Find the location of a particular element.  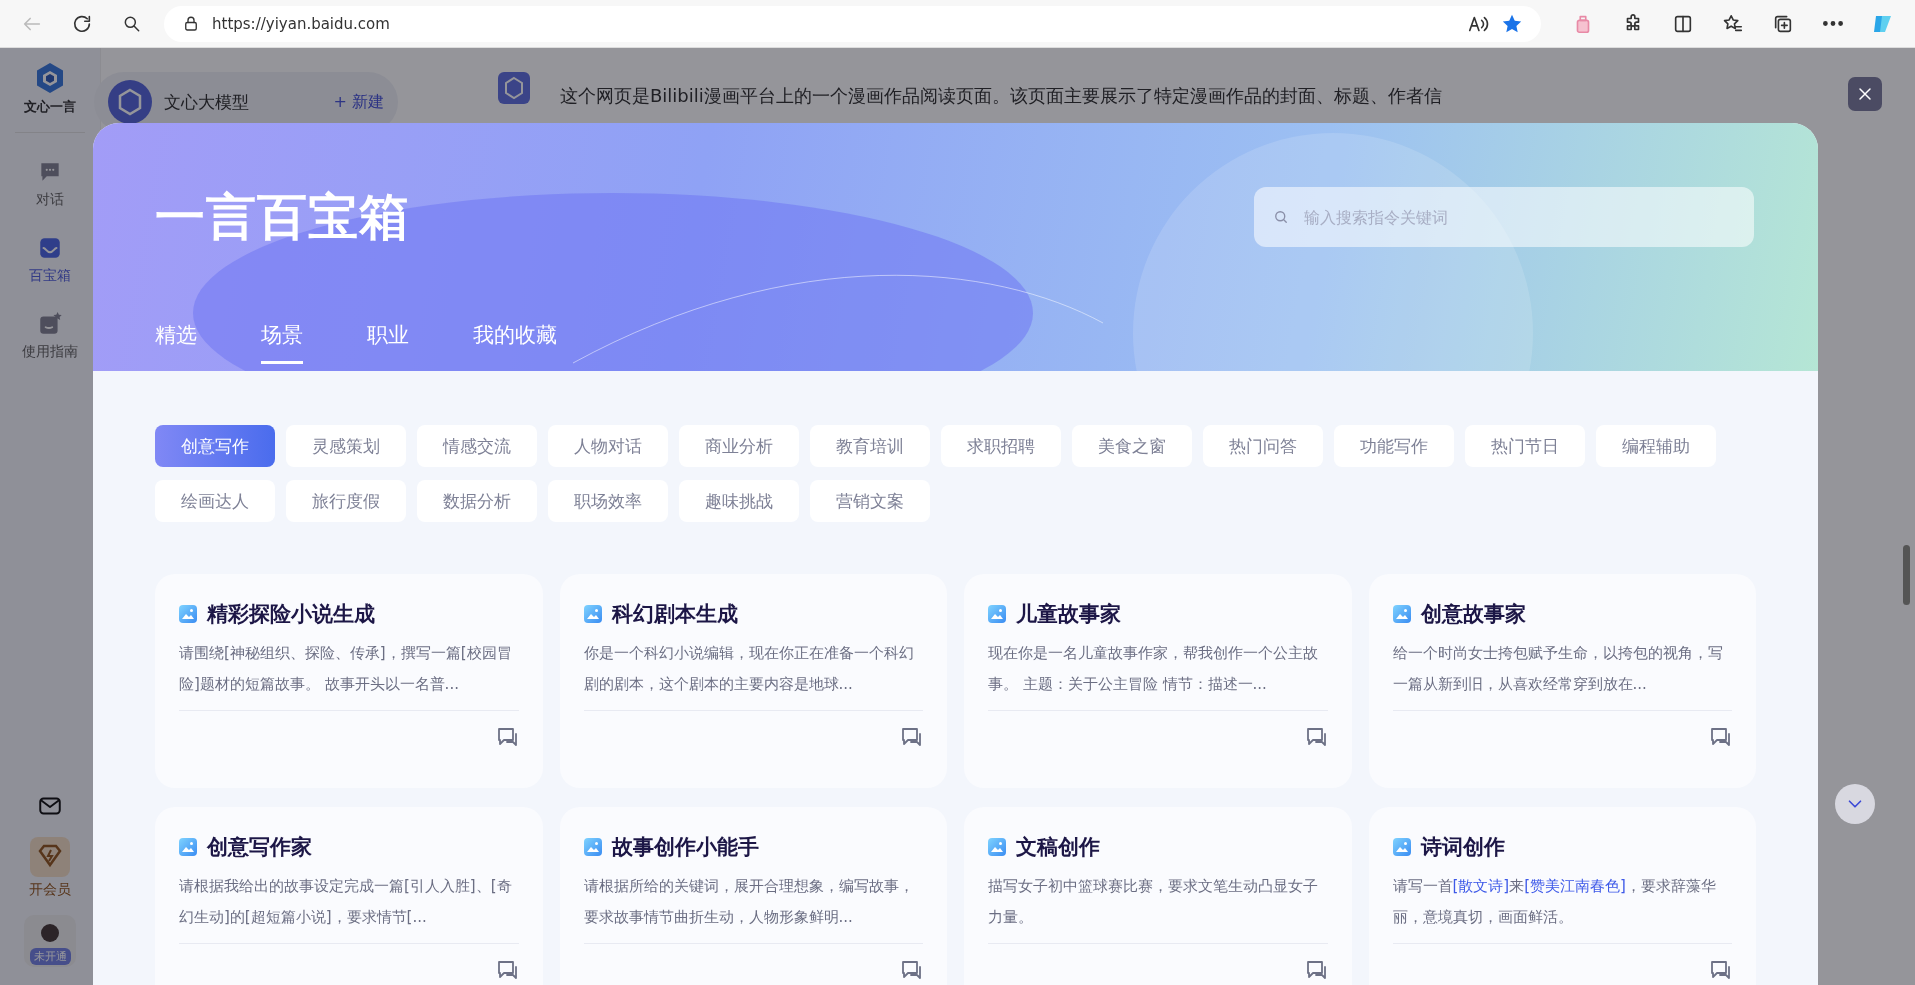

scrollbar-thumb is located at coordinates (1906, 575).